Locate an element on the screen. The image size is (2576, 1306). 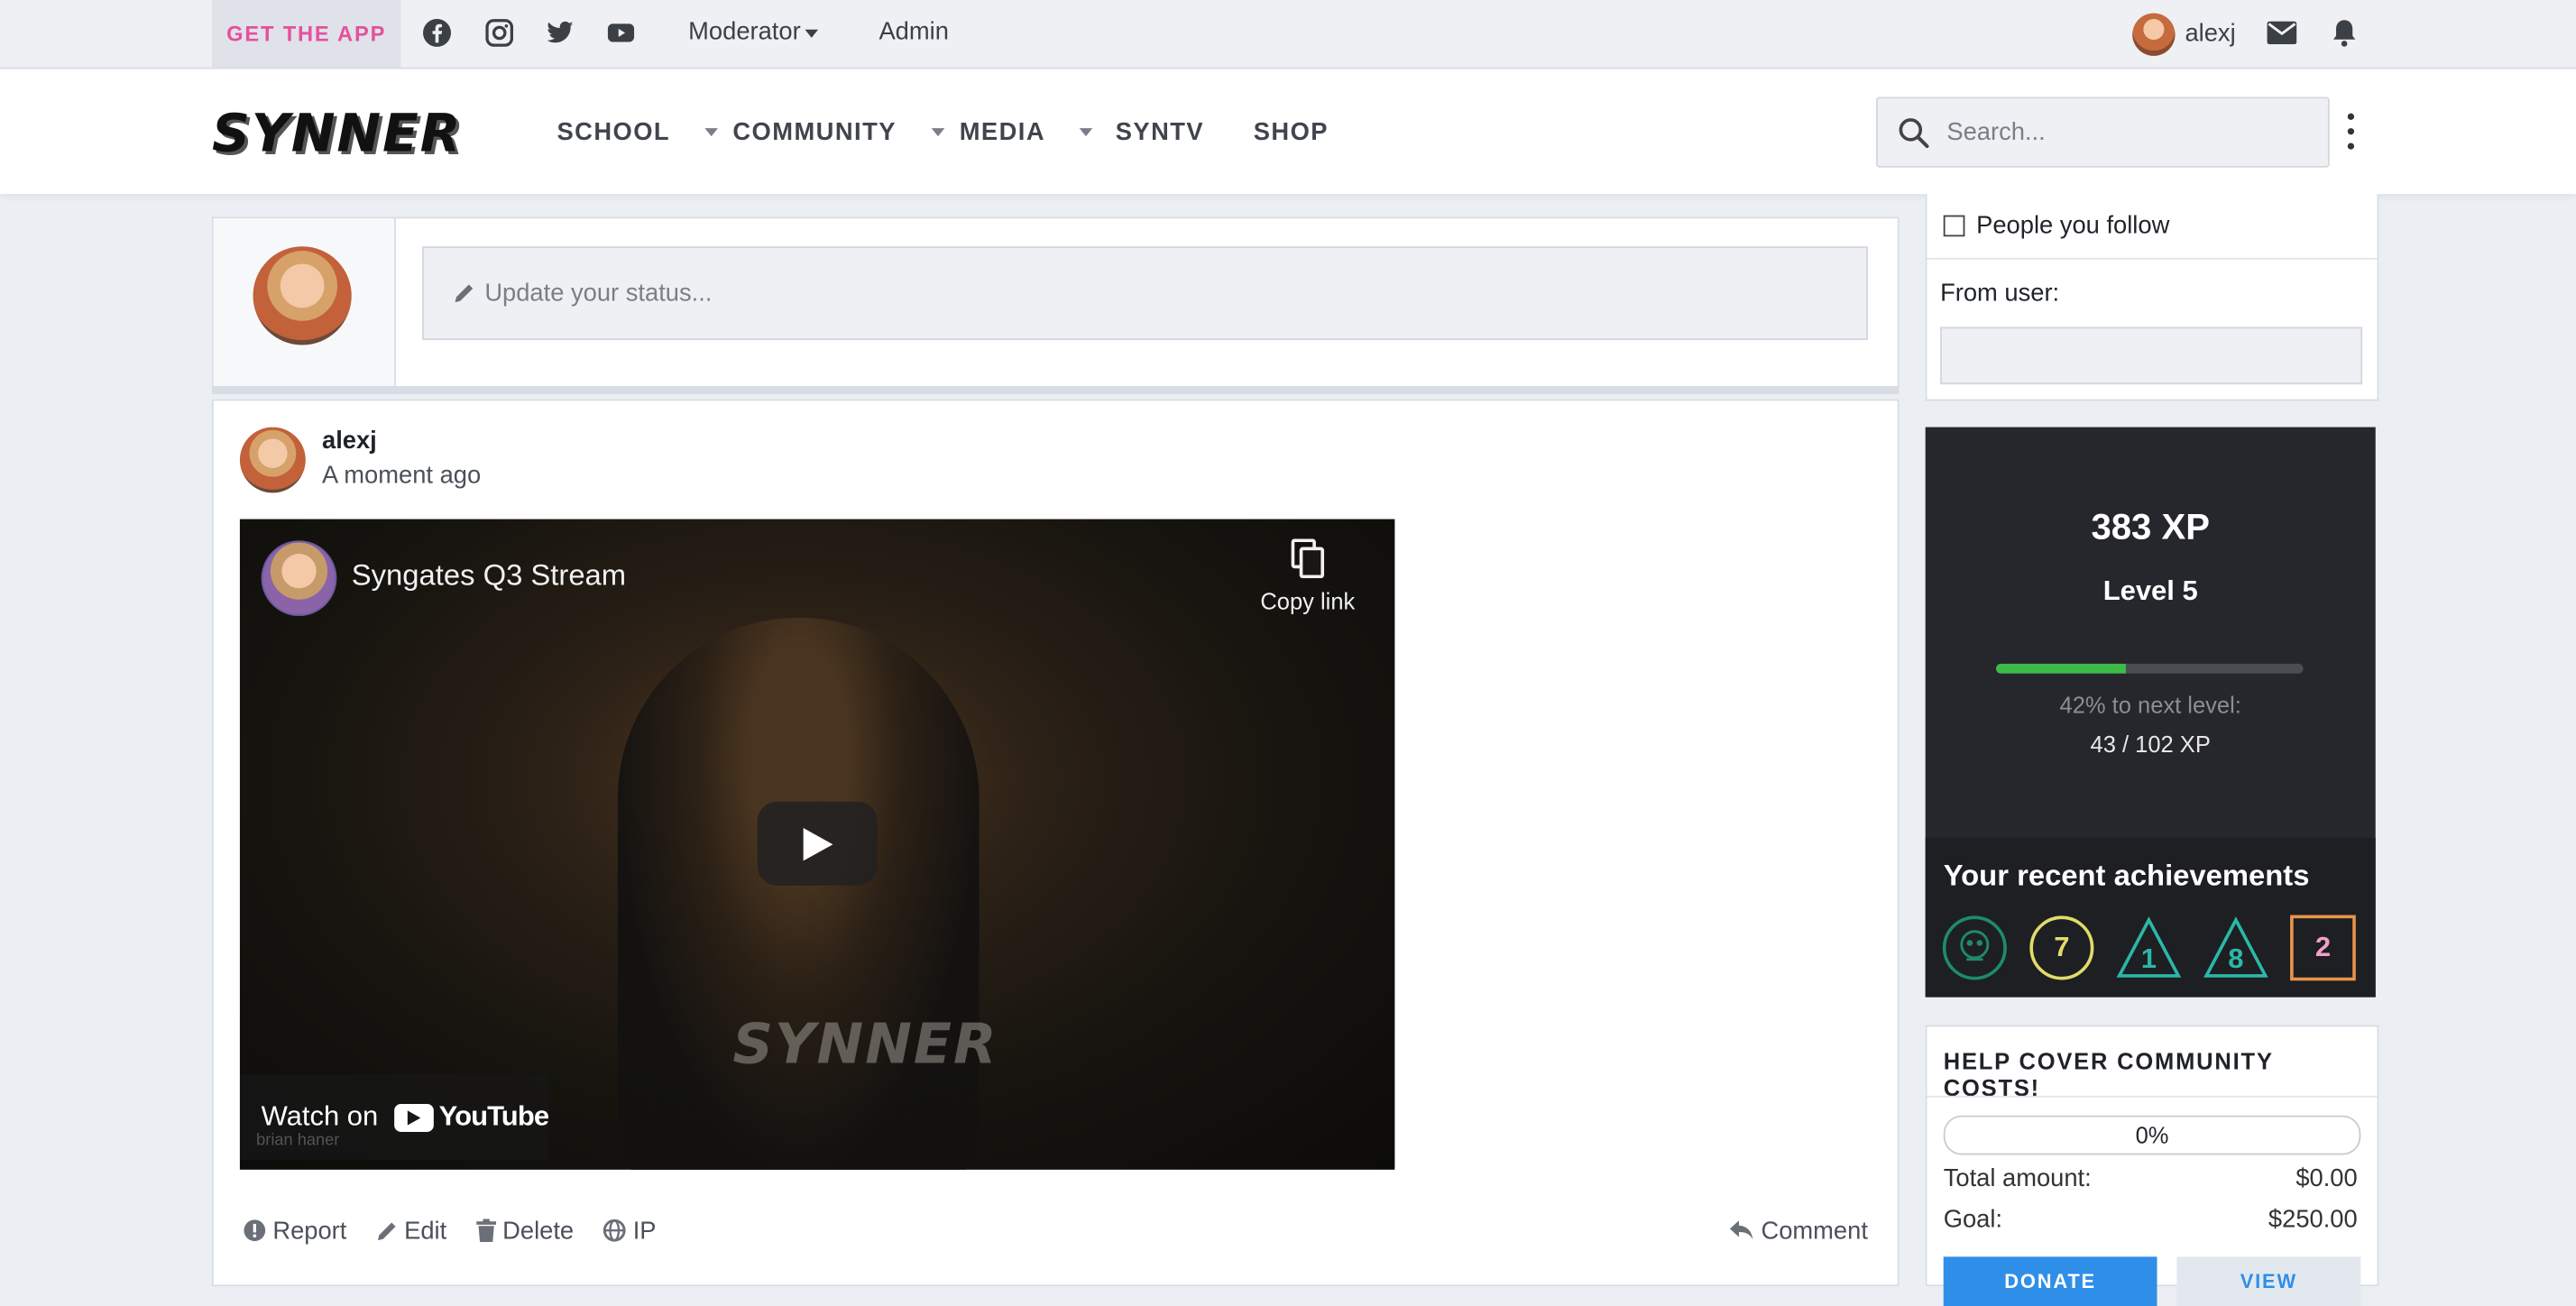
total-amount-value: $0.00 is located at coordinates (2327, 1178).